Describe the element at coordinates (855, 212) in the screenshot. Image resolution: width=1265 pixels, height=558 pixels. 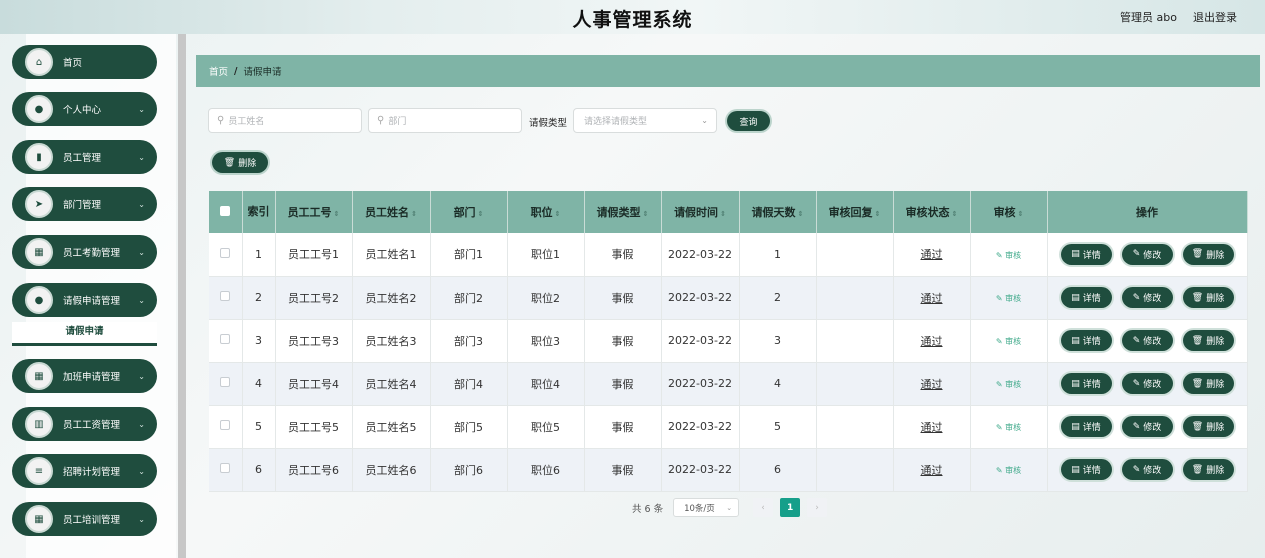
I see `column-header: 审核回复 ⇕` at that location.